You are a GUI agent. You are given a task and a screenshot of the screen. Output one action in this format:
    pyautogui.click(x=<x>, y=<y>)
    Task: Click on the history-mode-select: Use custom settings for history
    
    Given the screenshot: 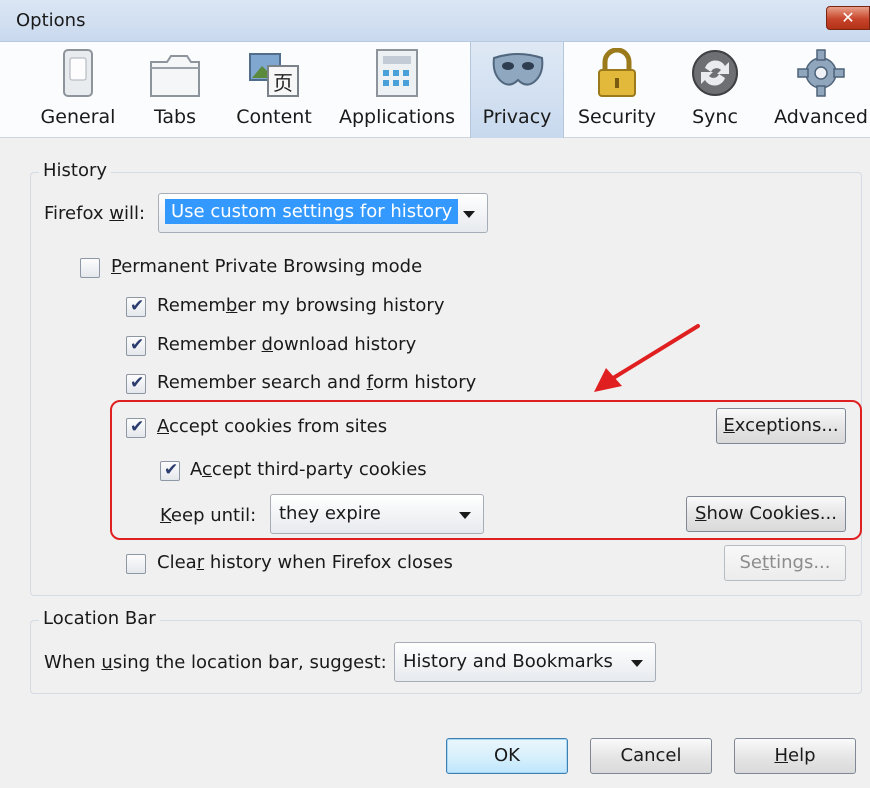 What is the action you would take?
    pyautogui.click(x=323, y=213)
    